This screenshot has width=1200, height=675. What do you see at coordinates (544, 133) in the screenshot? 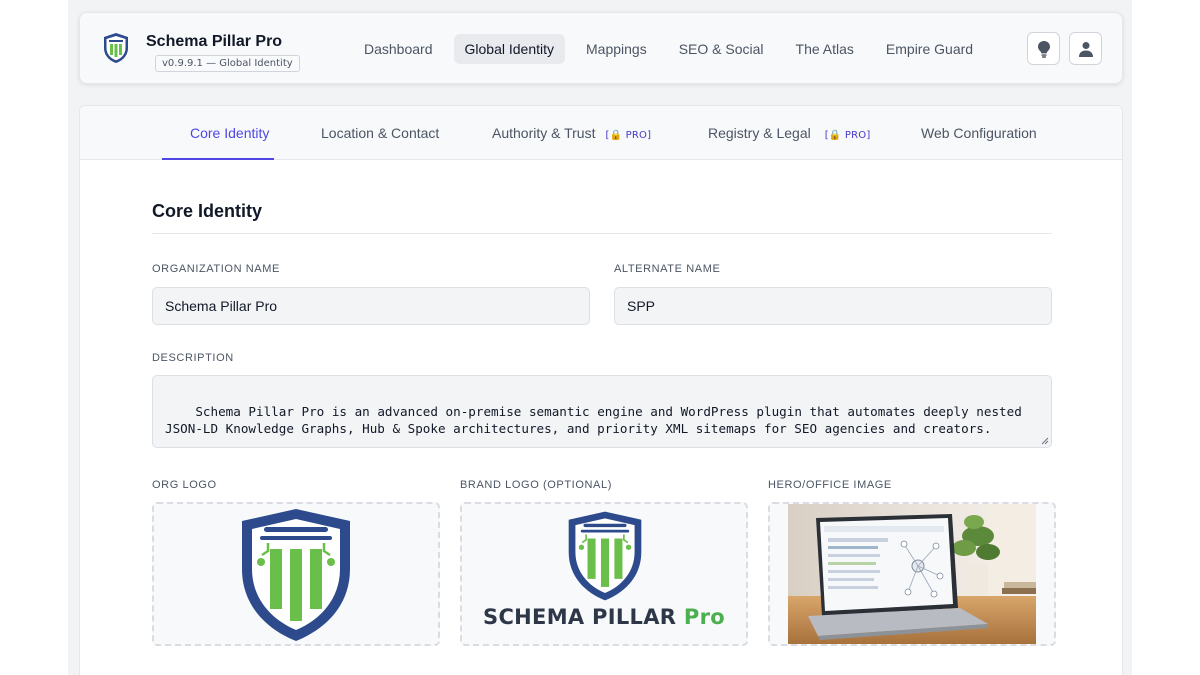
I see `tab-label: Authority & Trust` at bounding box center [544, 133].